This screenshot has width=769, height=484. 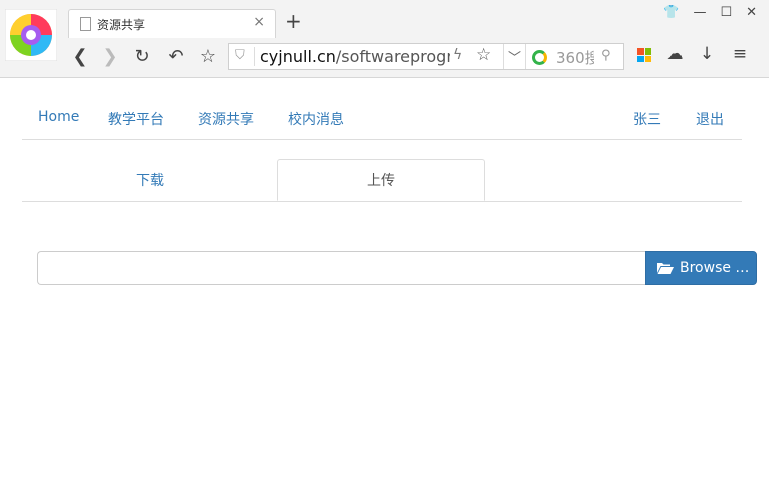 What do you see at coordinates (293, 21) in the screenshot?
I see `new-tab-button: +` at bounding box center [293, 21].